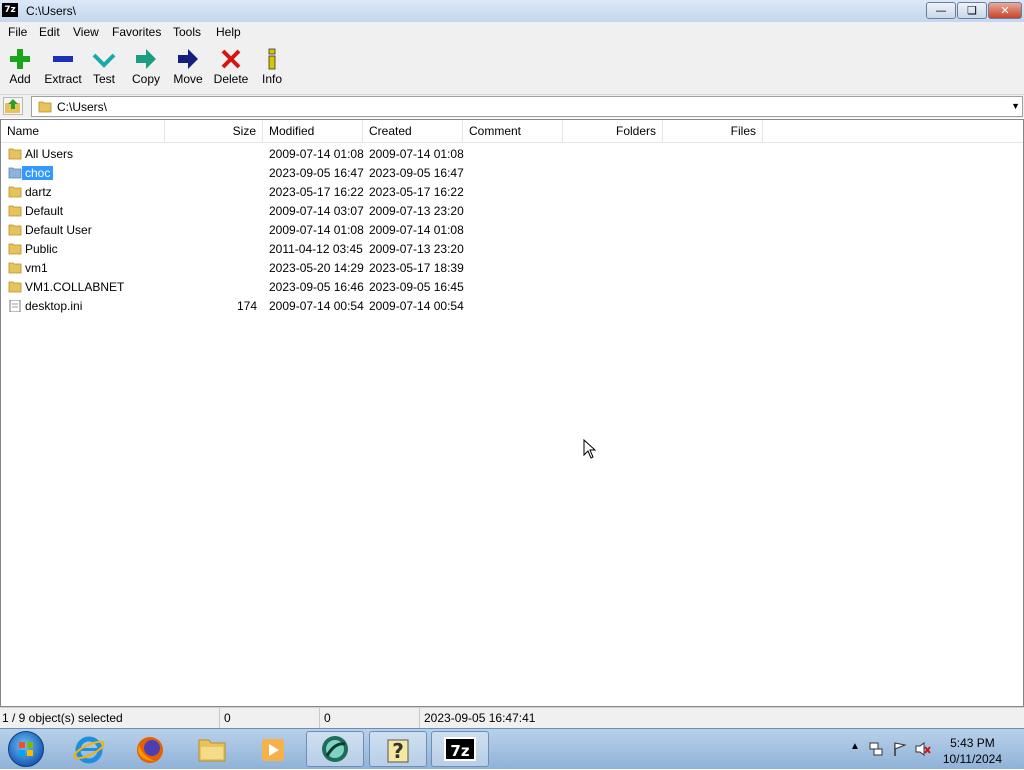 This screenshot has height=770, width=1024. I want to click on taskbar-app, so click(335, 749).